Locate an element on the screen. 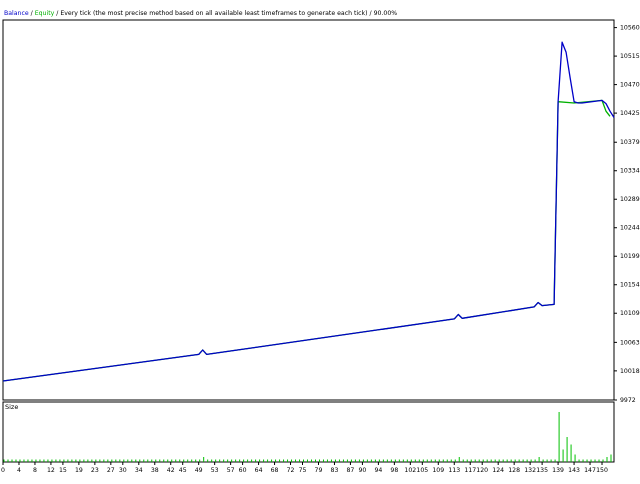 This screenshot has width=640, height=484. x-tick-label: 109 is located at coordinates (438, 470).